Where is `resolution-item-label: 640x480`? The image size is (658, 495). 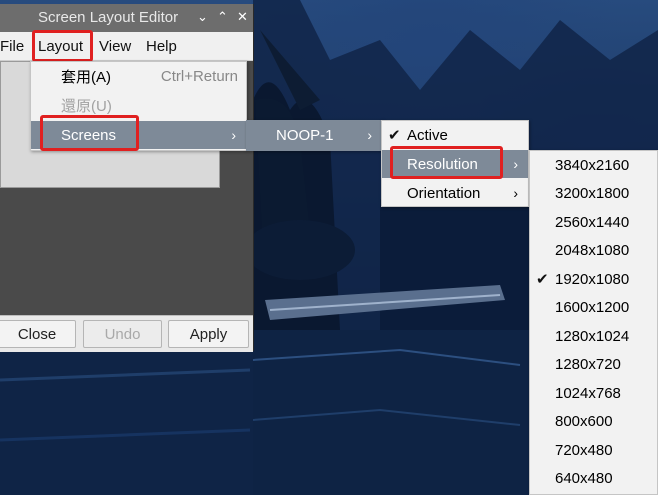 resolution-item-label: 640x480 is located at coordinates (584, 478).